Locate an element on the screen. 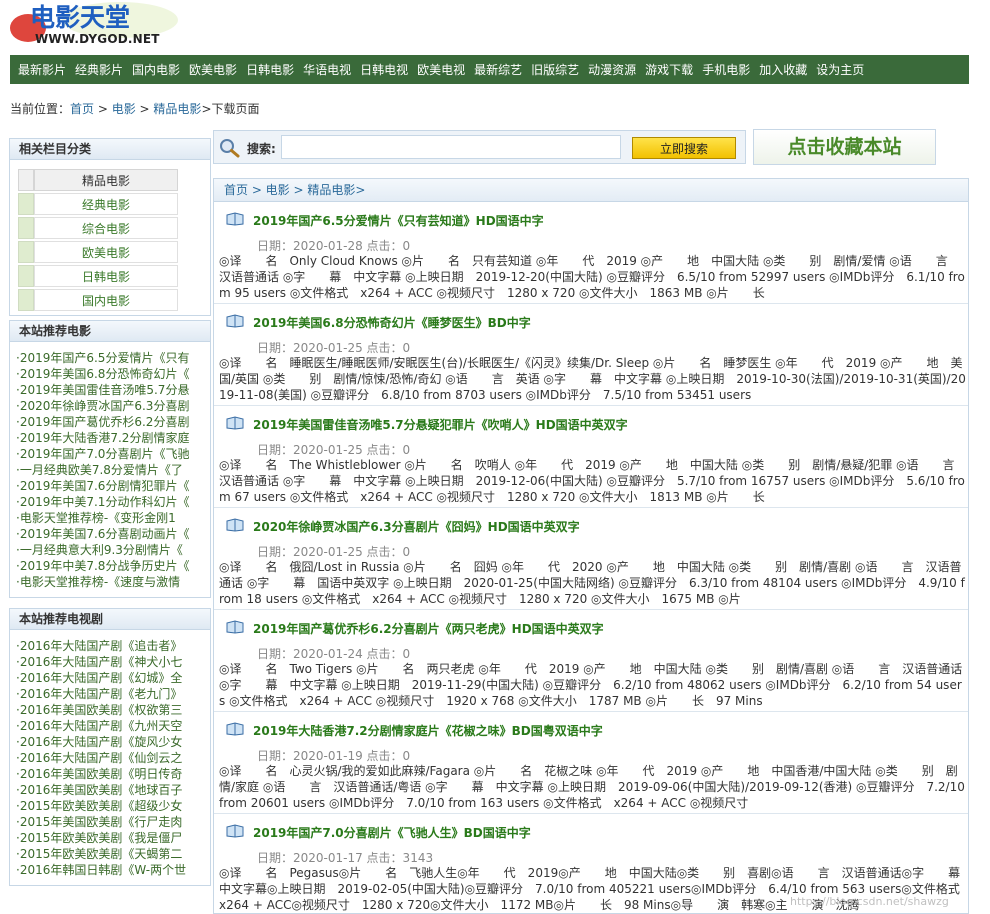 Image resolution: width=990 pixels, height=914 pixels. recommended-tv-link: ·2016年美国欧美剧《地球百子 is located at coordinates (110, 790).